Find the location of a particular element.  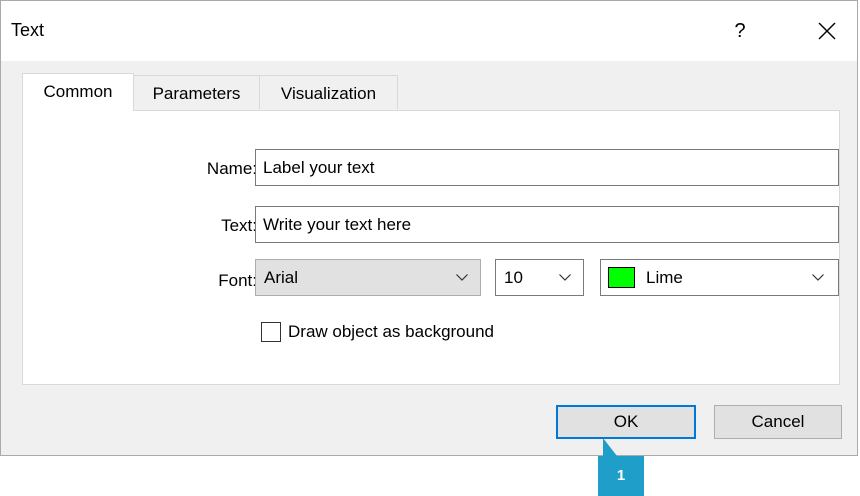

color-value: Lime is located at coordinates (664, 277).